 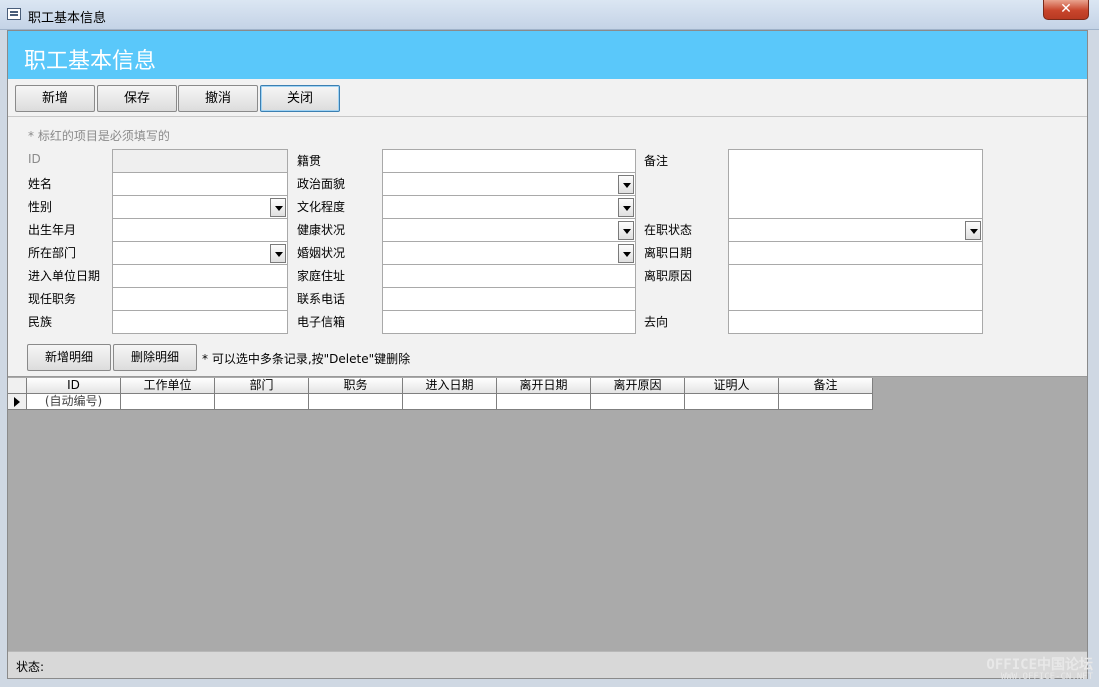 I want to click on leave-date-field, so click(x=855, y=253).